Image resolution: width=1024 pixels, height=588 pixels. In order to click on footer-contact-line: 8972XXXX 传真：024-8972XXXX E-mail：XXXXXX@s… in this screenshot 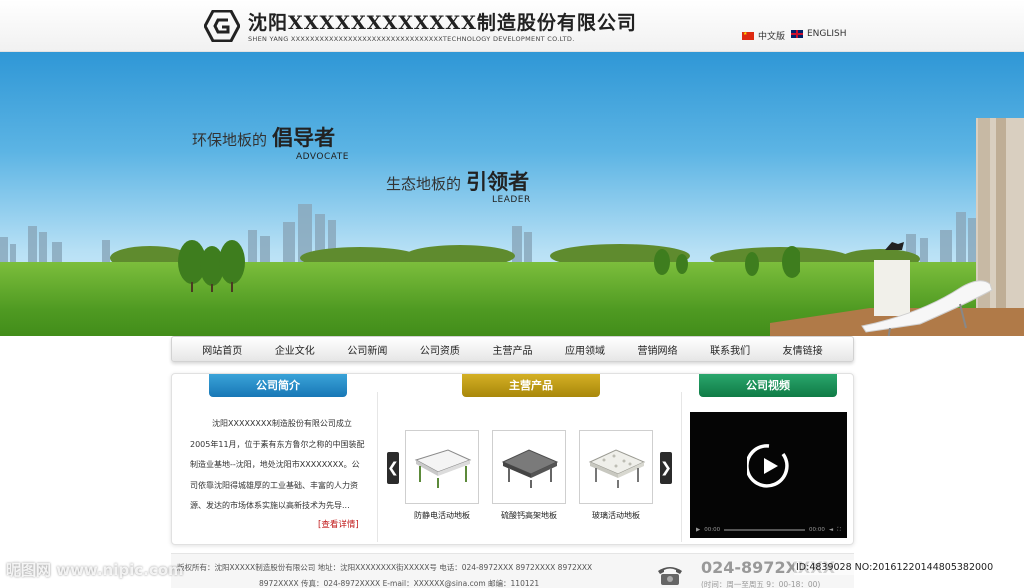, I will do `click(399, 583)`.